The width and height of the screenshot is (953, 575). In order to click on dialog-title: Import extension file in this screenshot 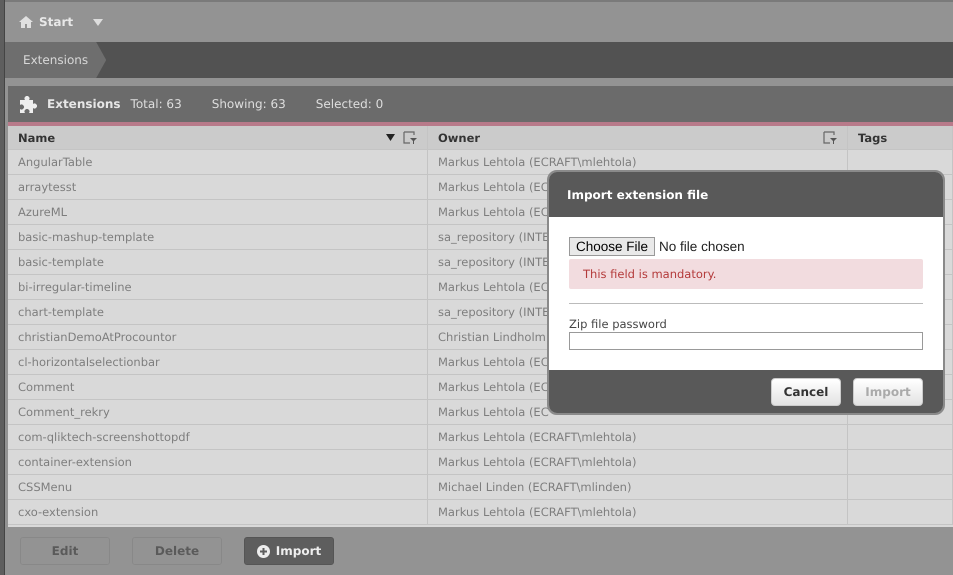, I will do `click(637, 195)`.